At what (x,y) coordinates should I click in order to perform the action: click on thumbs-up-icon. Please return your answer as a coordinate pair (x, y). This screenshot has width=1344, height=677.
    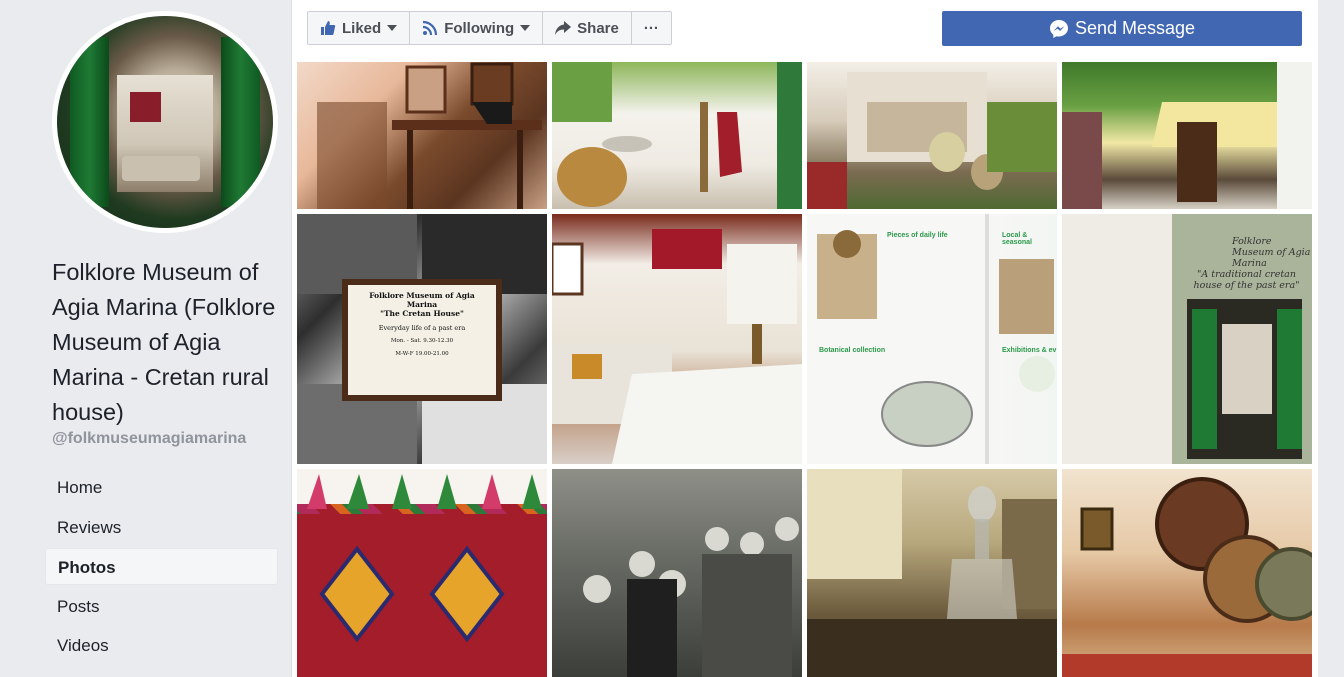
    Looking at the image, I should click on (328, 28).